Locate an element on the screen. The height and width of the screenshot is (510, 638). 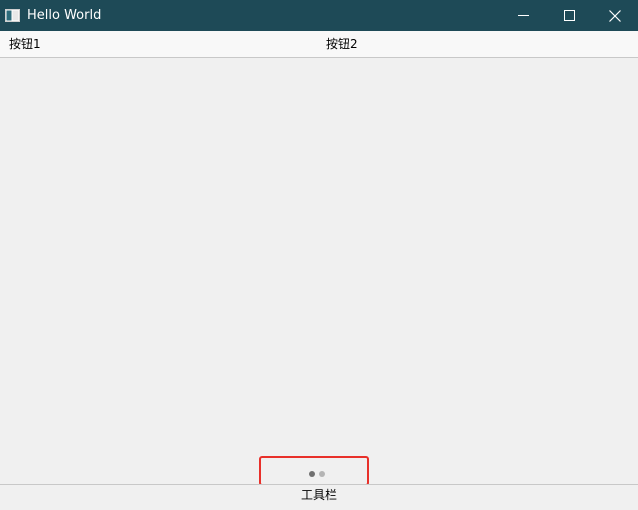
bottom-toolbar-label: 工具栏 is located at coordinates (318, 495).